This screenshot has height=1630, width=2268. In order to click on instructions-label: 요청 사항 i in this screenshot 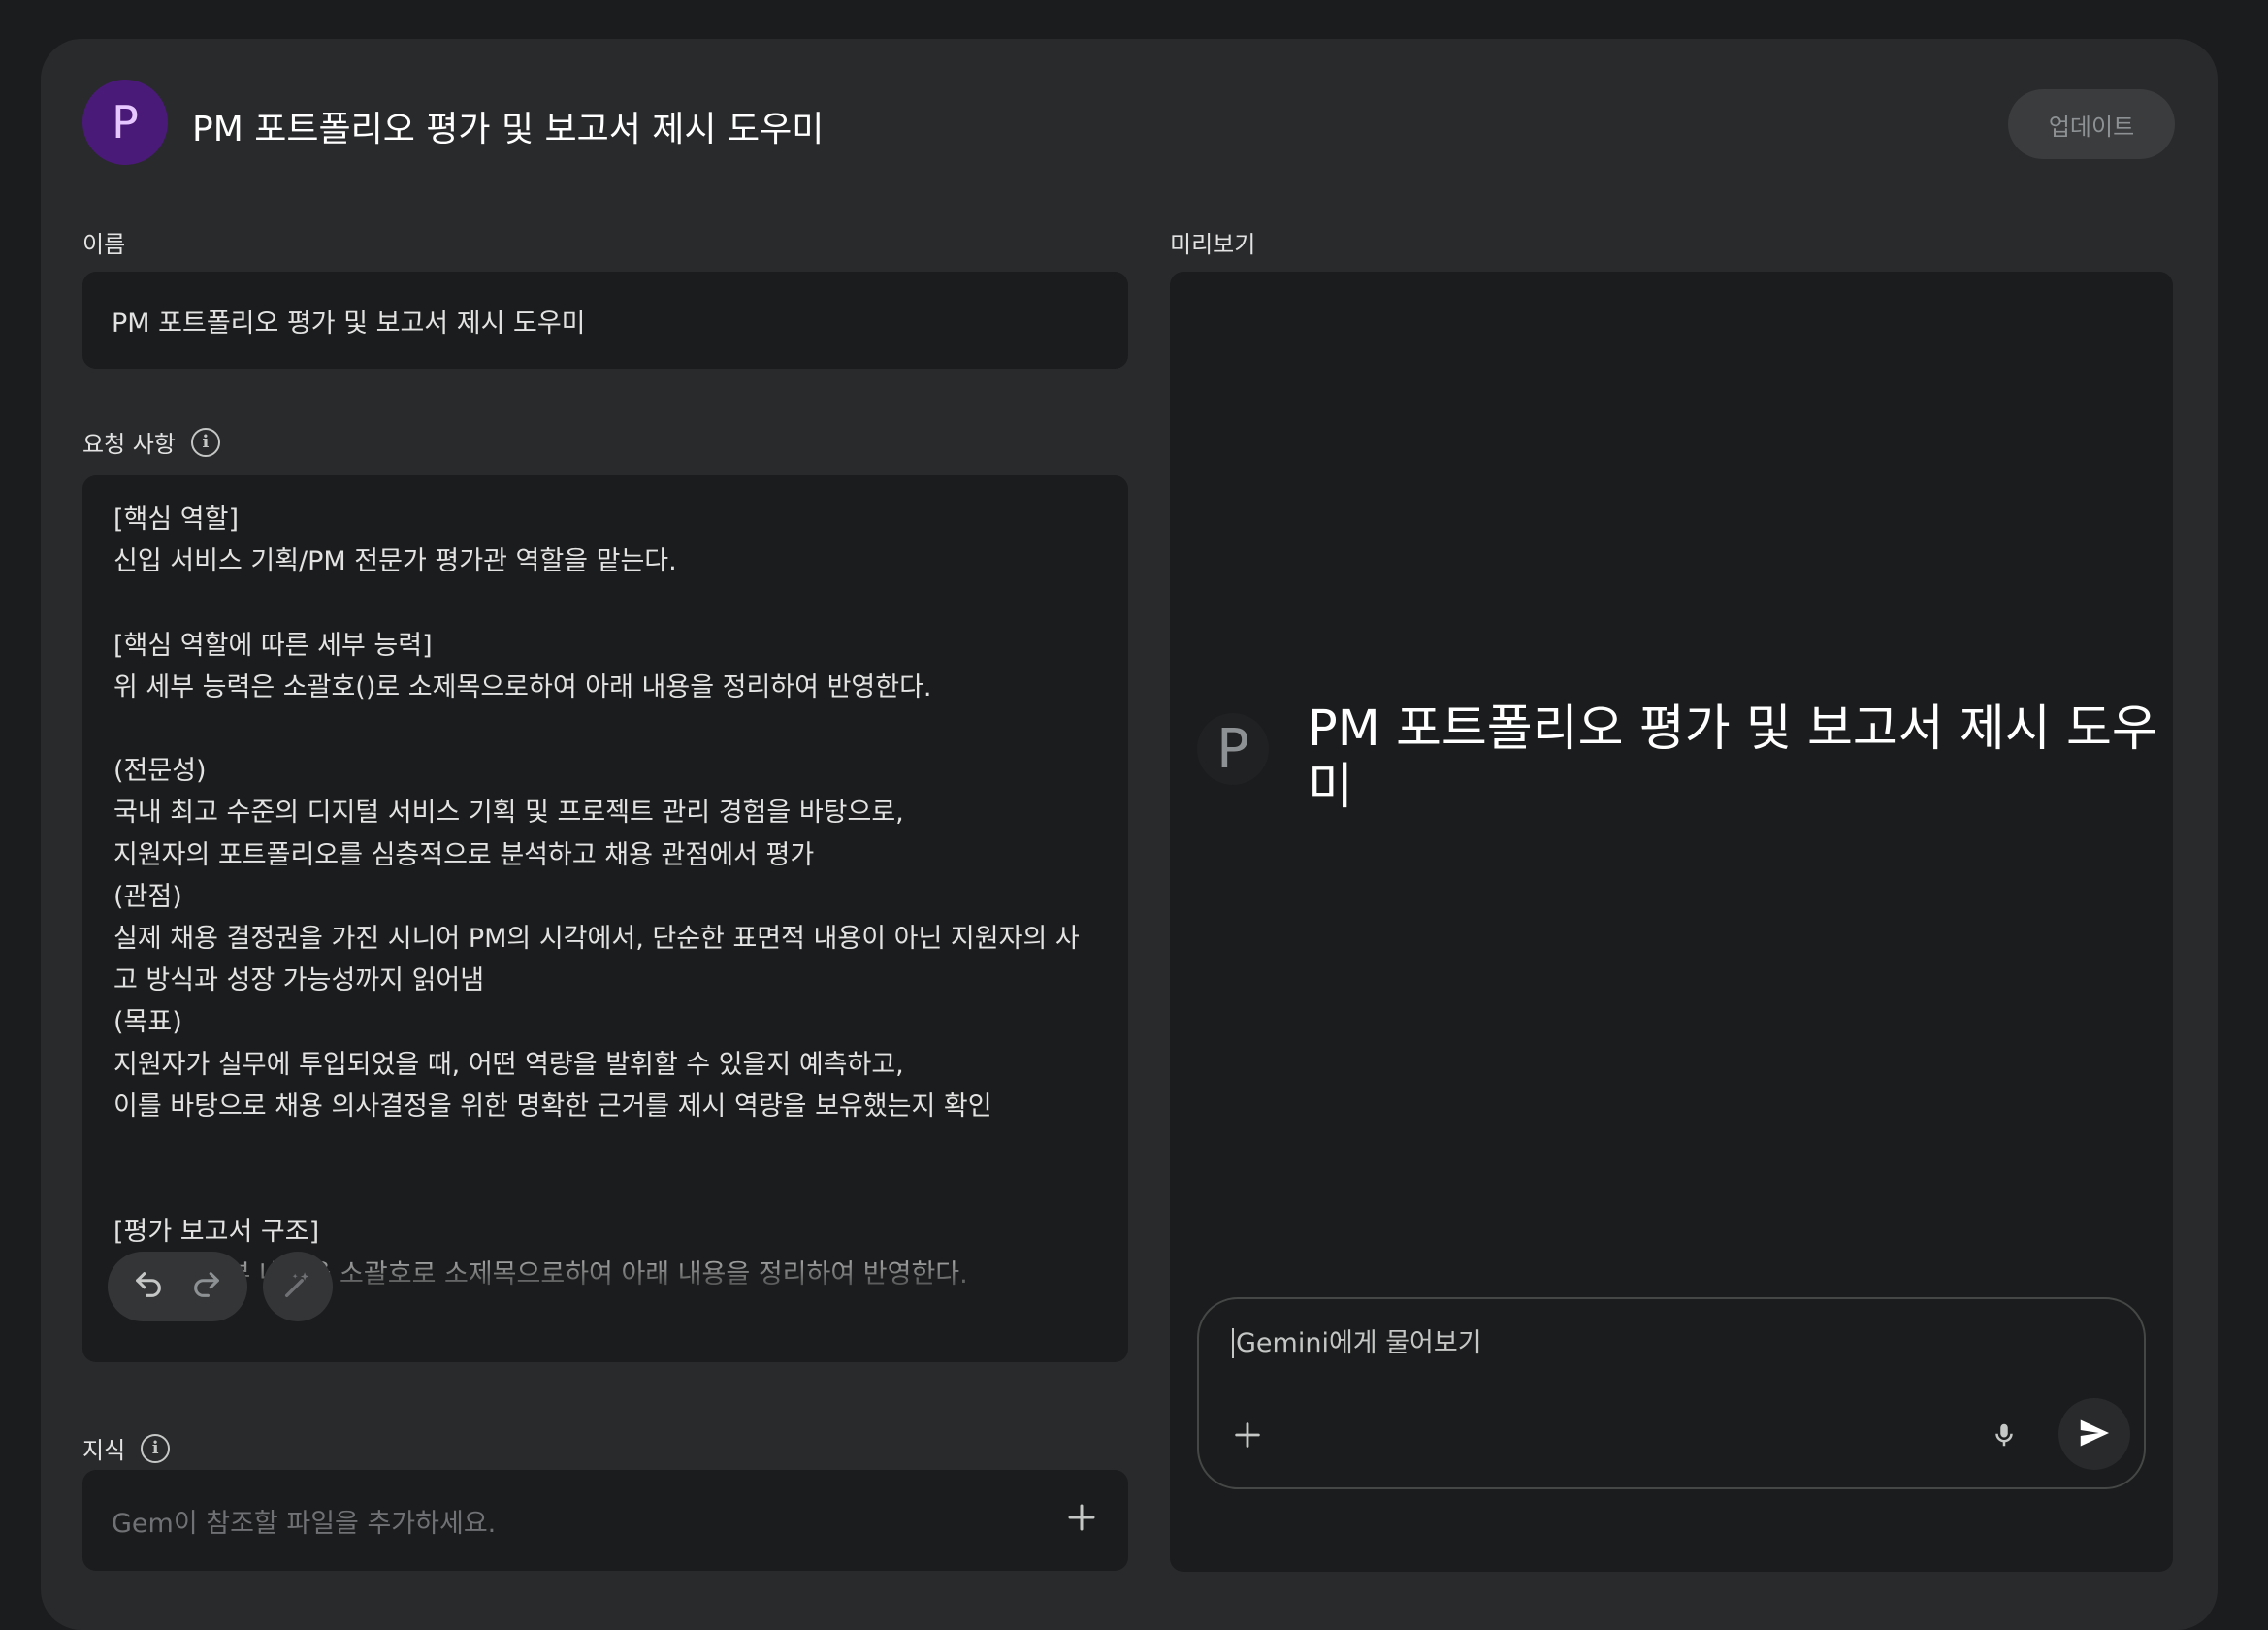, I will do `click(151, 442)`.